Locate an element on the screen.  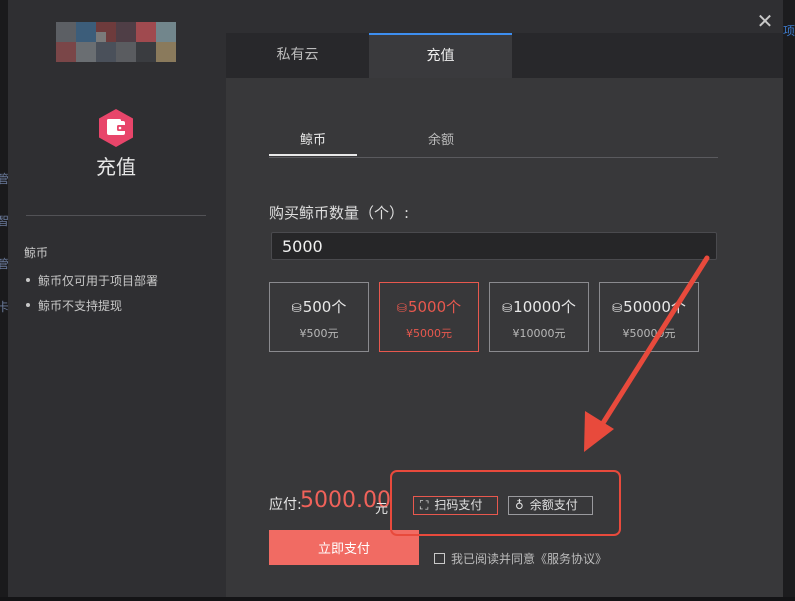
list-item: 鲸币仅可用于项目部署 is located at coordinates (92, 284).